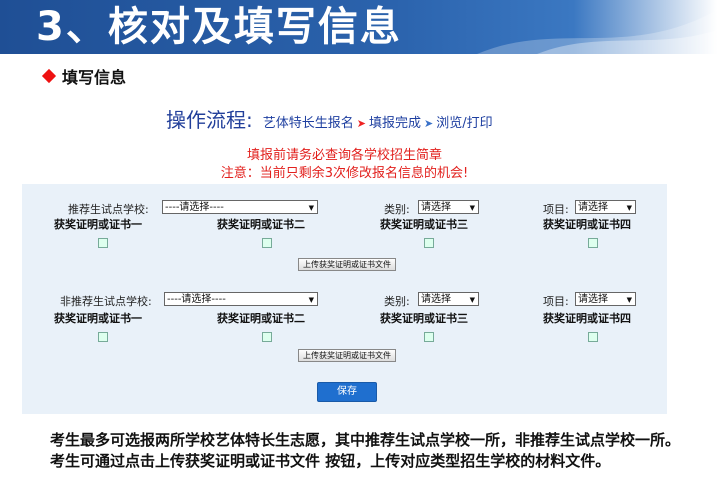 The image size is (717, 500). Describe the element at coordinates (344, 301) in the screenshot. I see `non-recommended-school-row: 非推荐生试点学校: ----请选择---- ▼ 类别: 请选择 ▼ 项目: 请选择 ▼` at that location.